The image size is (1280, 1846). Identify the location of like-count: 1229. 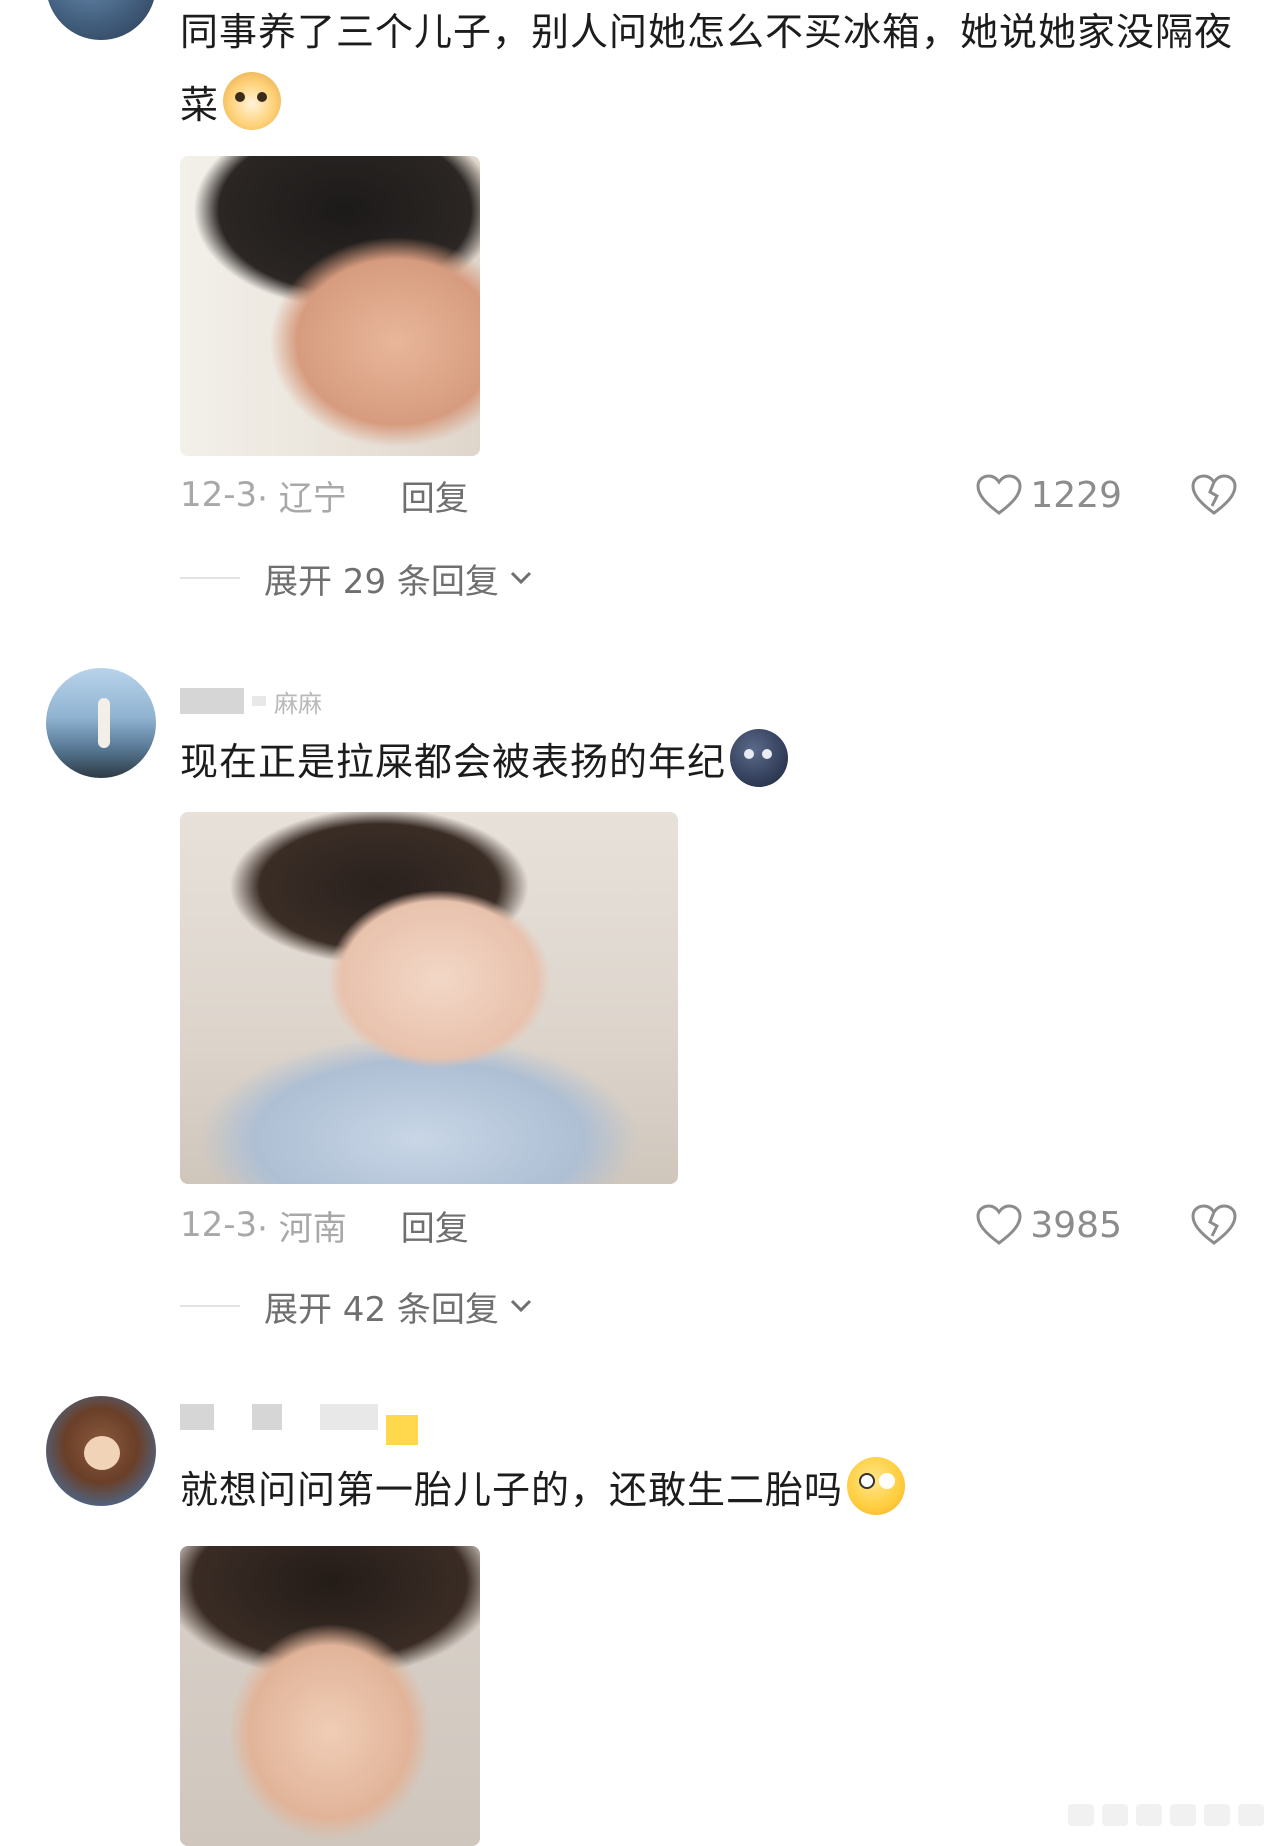
(1076, 495).